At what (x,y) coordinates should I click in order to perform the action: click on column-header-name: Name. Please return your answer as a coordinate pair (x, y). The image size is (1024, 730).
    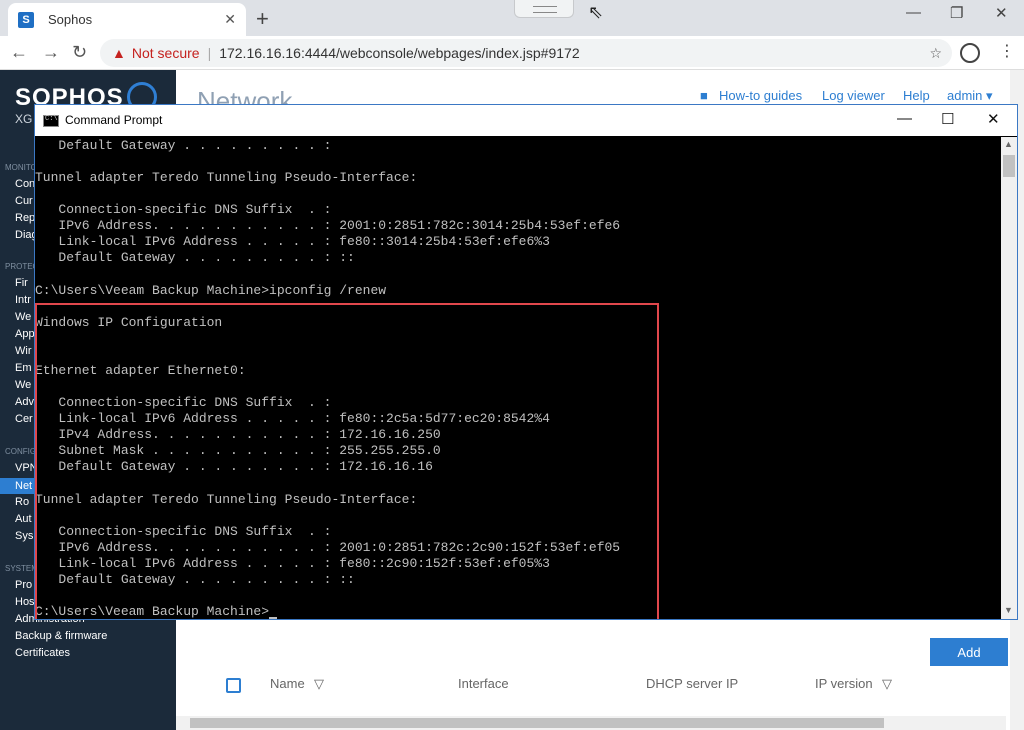
    Looking at the image, I should click on (287, 683).